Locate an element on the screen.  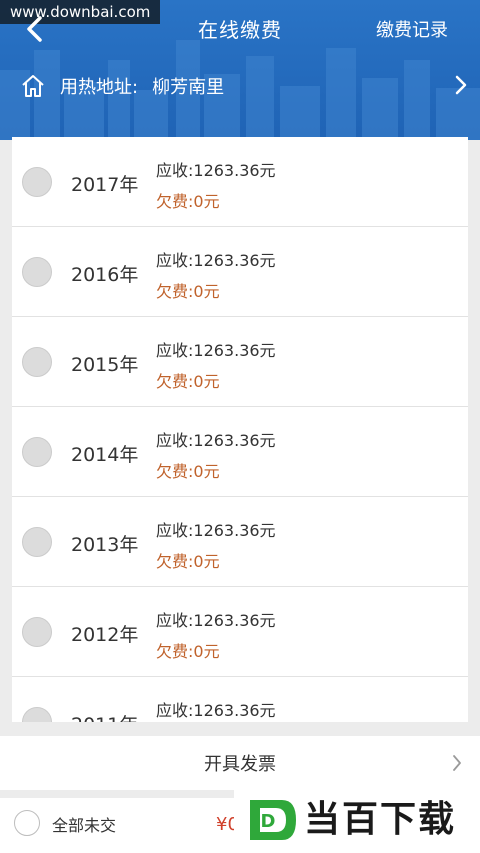
year-row: 2012年 应收:1263.36元 欠费:0元 is located at coordinates (240, 632).